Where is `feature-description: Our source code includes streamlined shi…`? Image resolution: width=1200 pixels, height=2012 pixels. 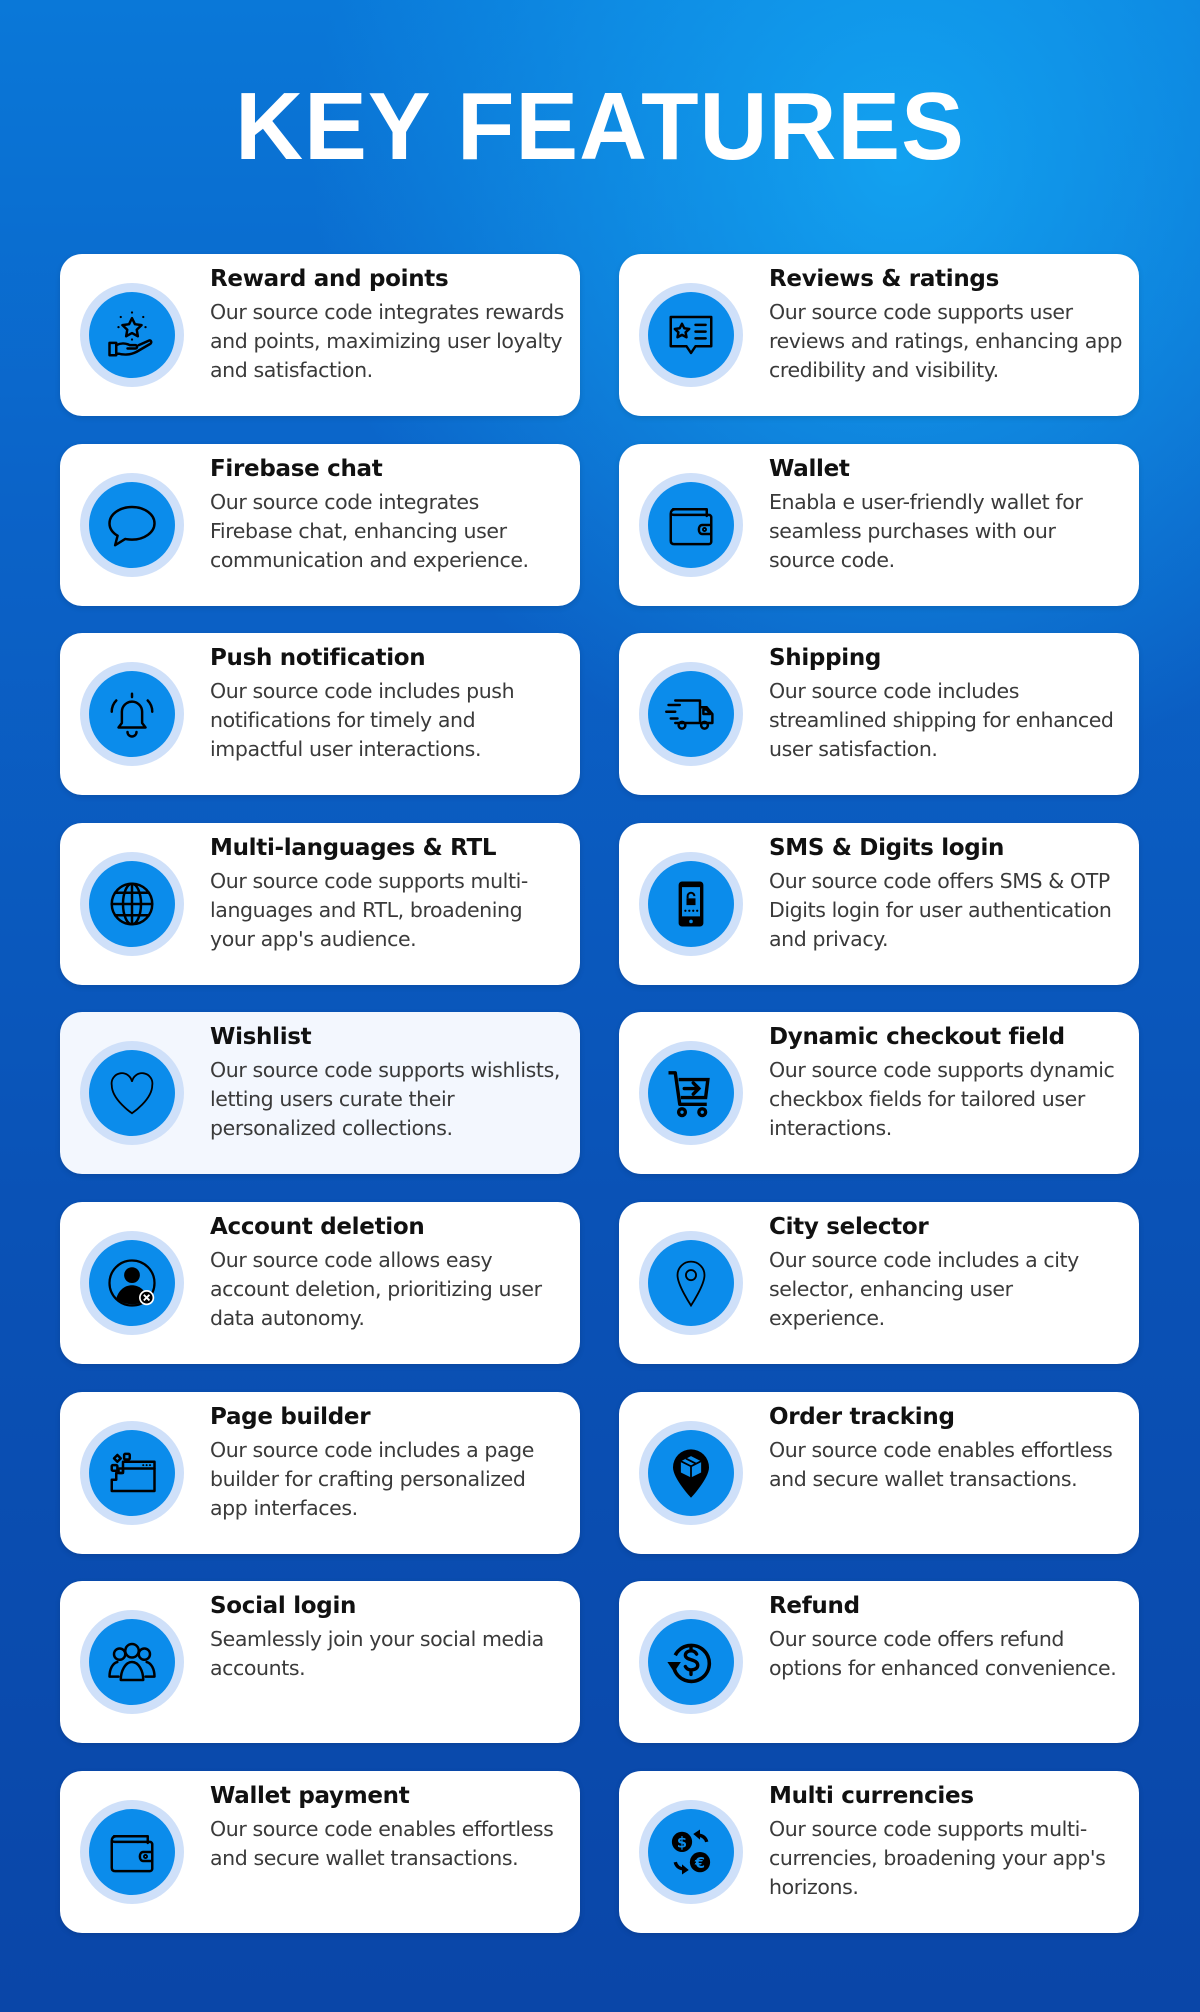
feature-description: Our source code includes streamlined shi… is located at coordinates (941, 720).